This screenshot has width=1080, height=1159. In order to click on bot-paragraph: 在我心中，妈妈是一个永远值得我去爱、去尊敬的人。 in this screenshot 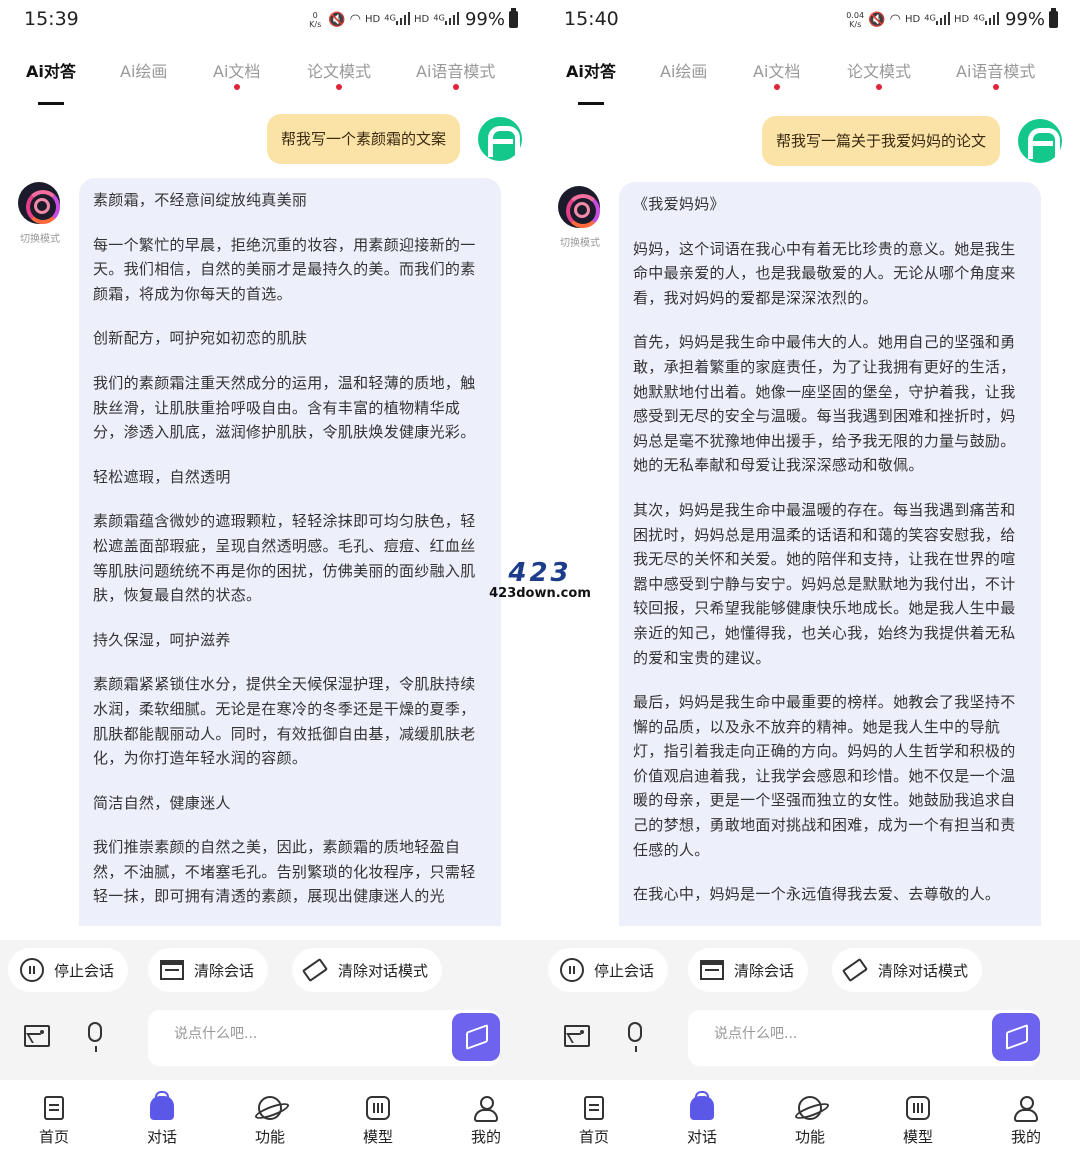, I will do `click(817, 894)`.